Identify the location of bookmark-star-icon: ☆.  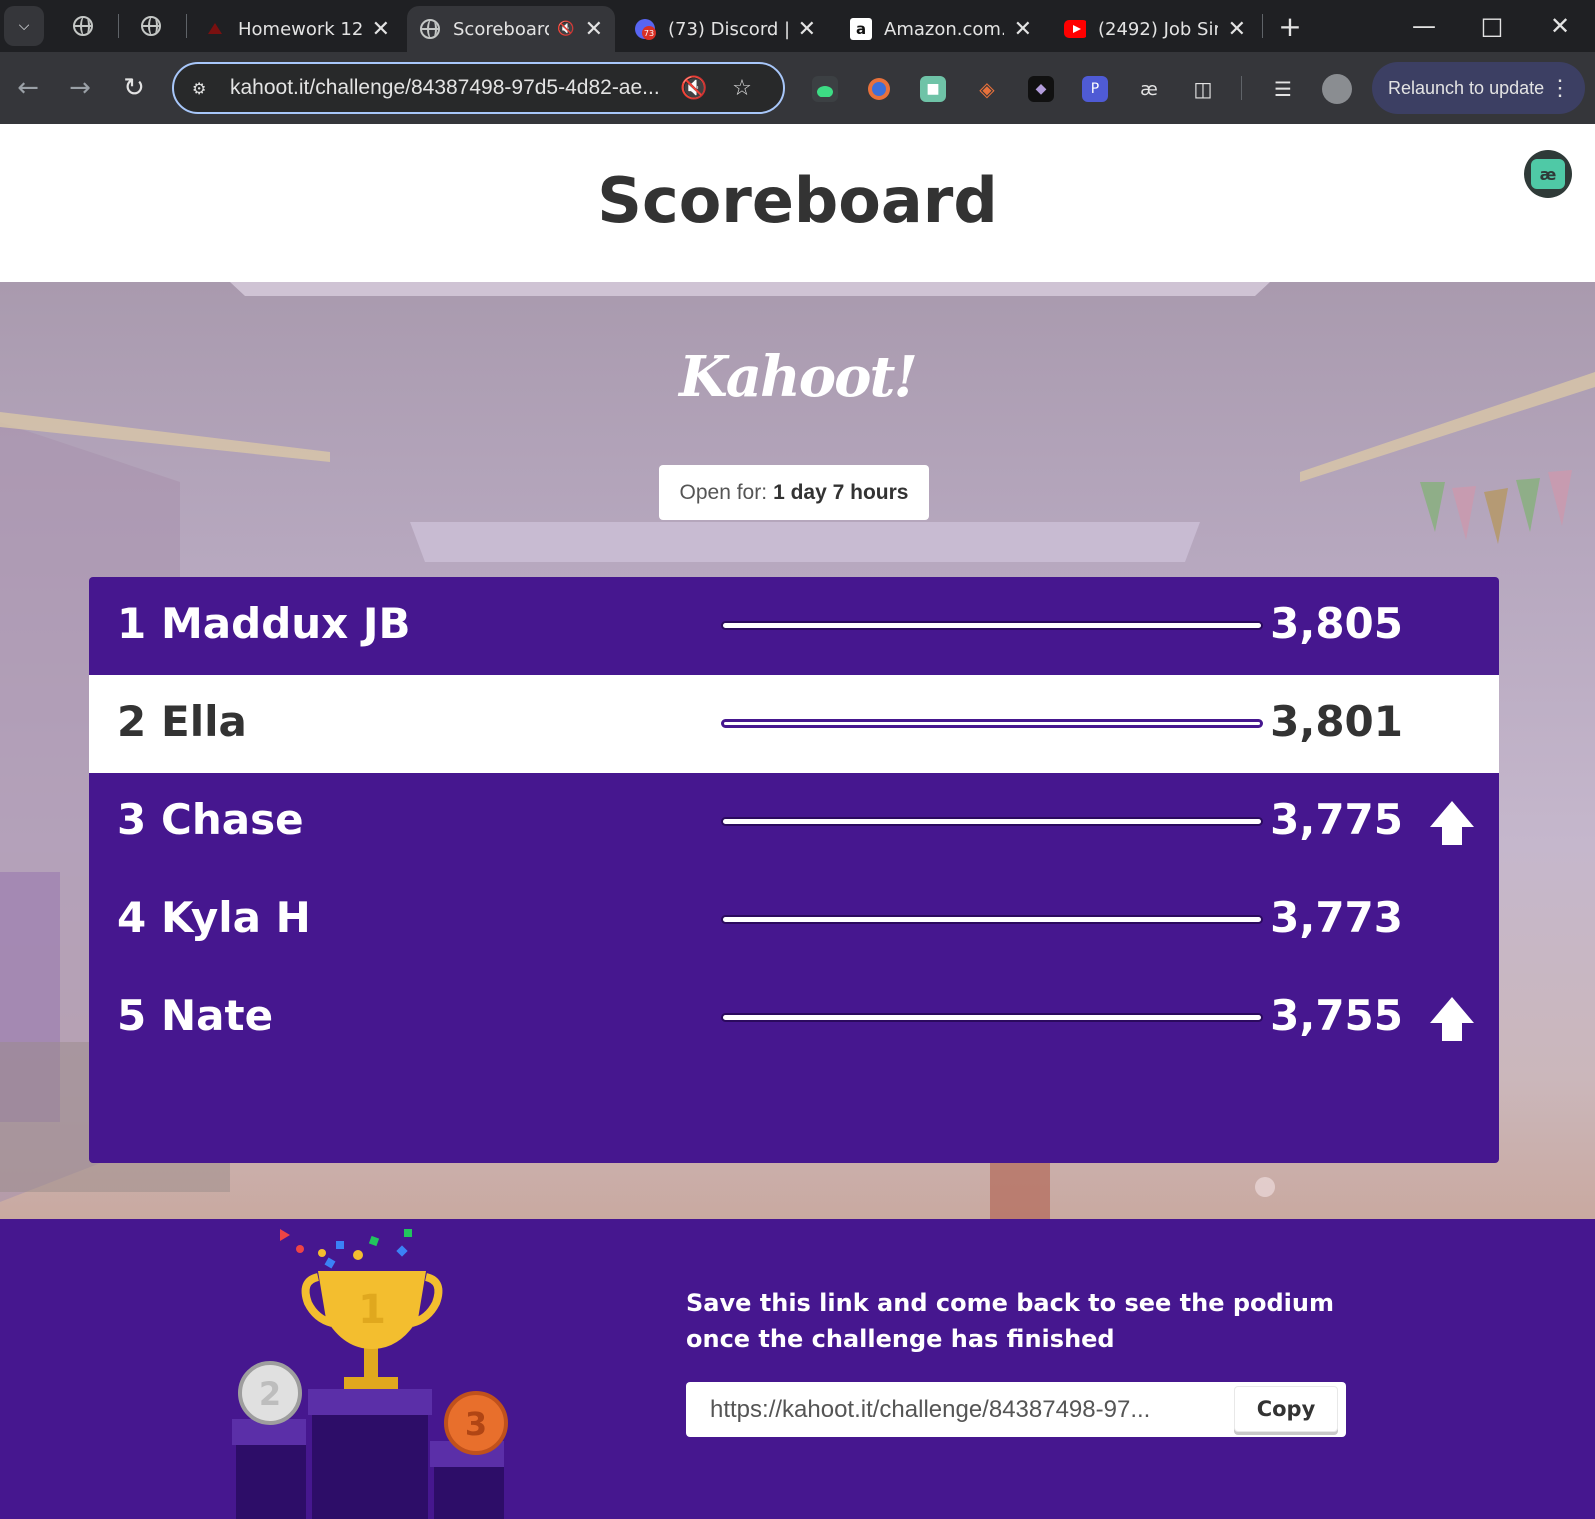
(742, 88).